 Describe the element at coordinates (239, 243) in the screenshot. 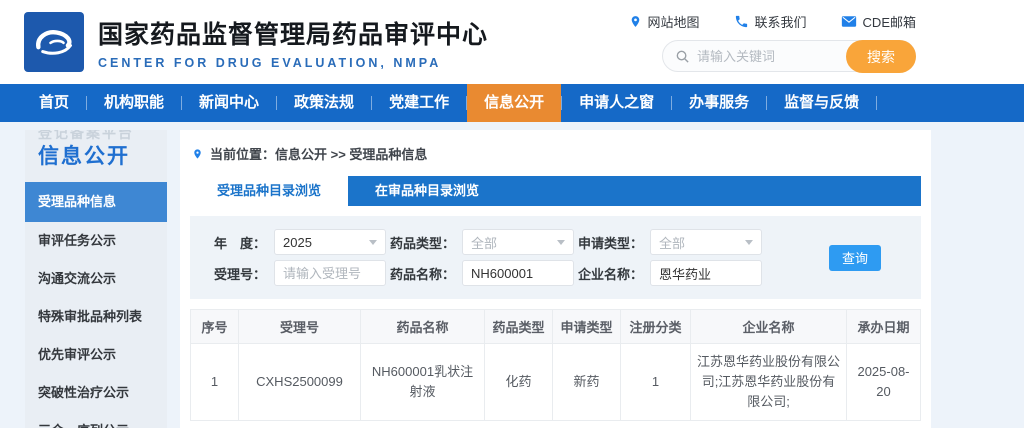

I see `year-label: 年 度：` at that location.